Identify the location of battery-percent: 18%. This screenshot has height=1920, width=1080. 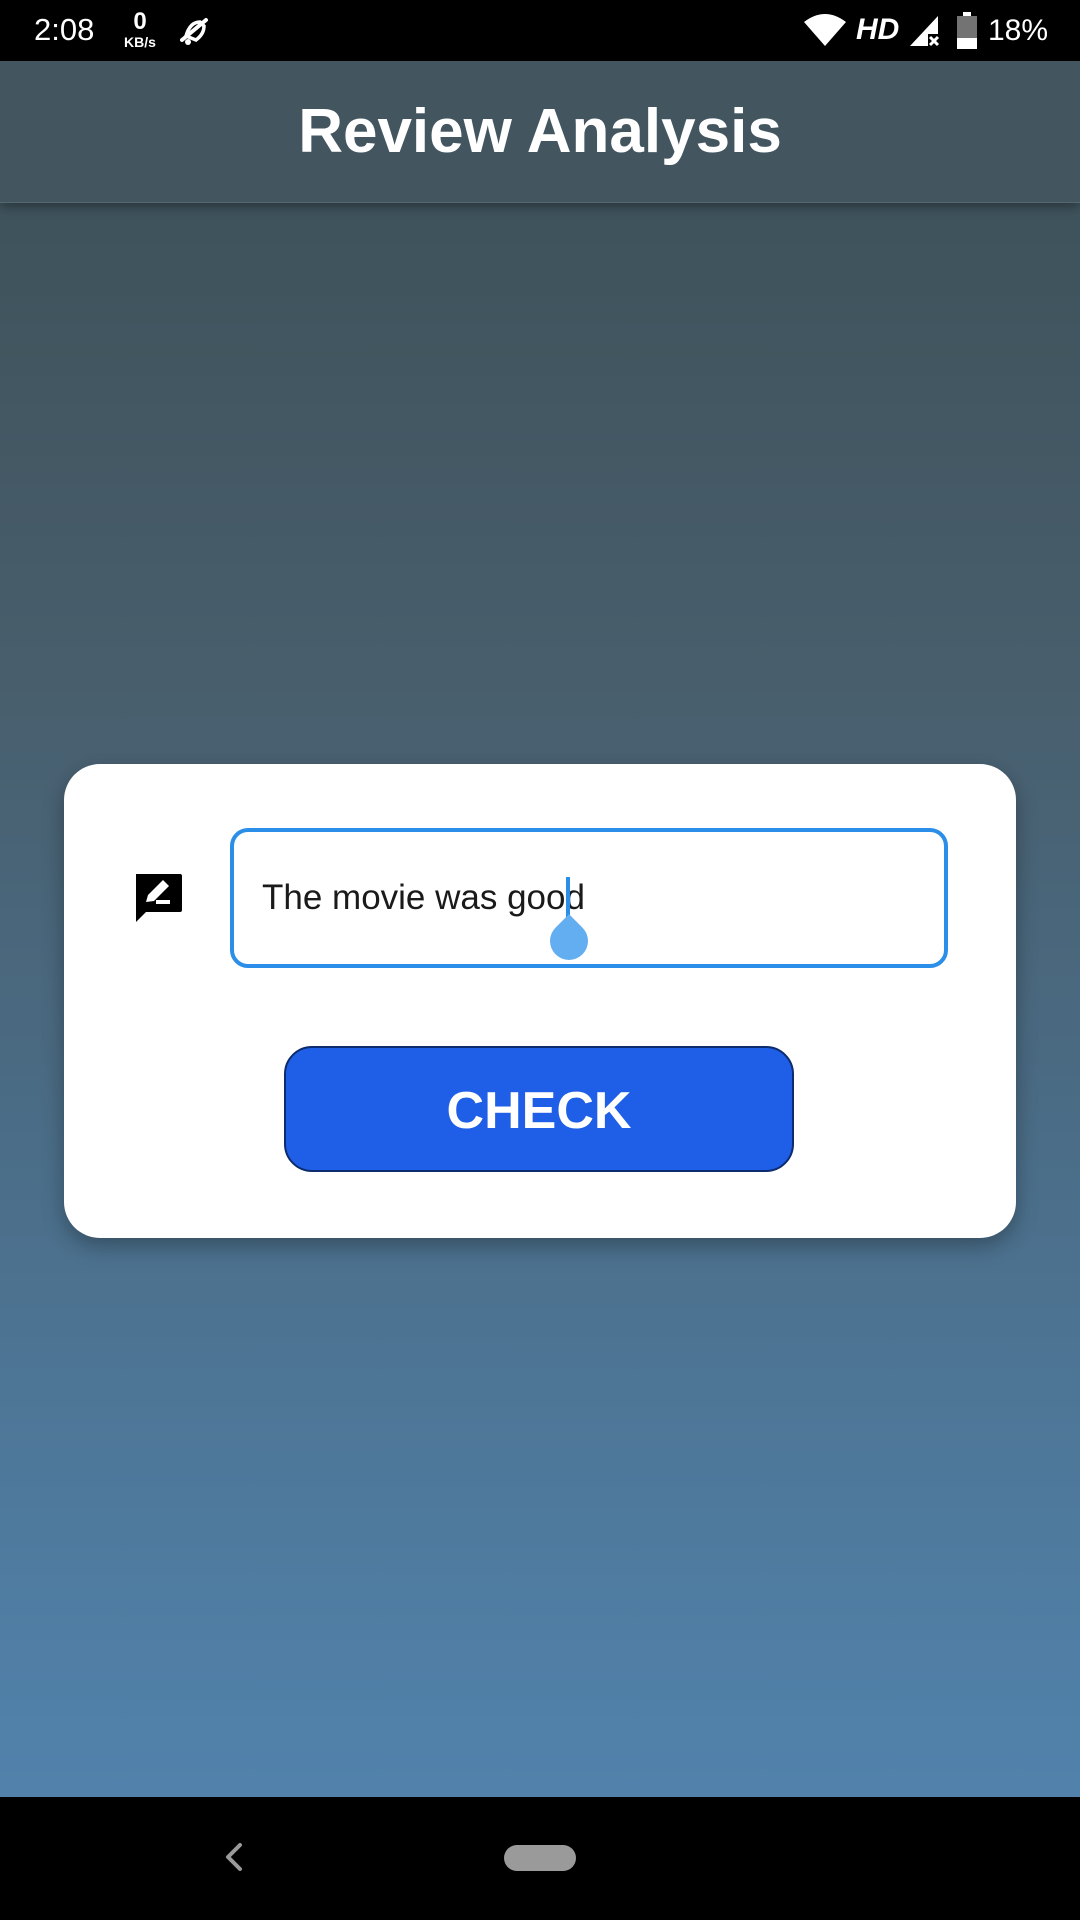
(1018, 30).